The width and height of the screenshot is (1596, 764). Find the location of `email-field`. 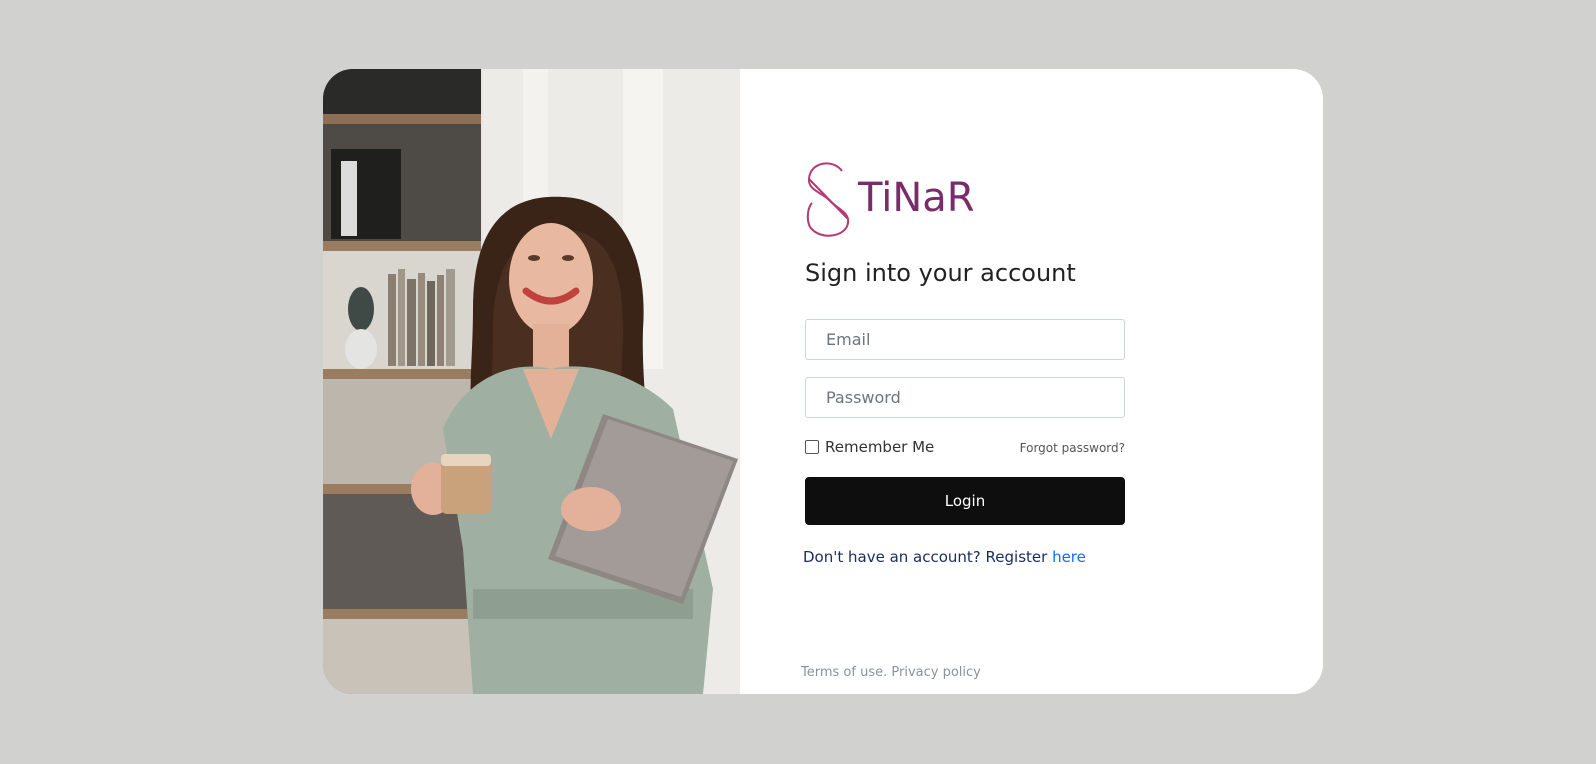

email-field is located at coordinates (965, 339).